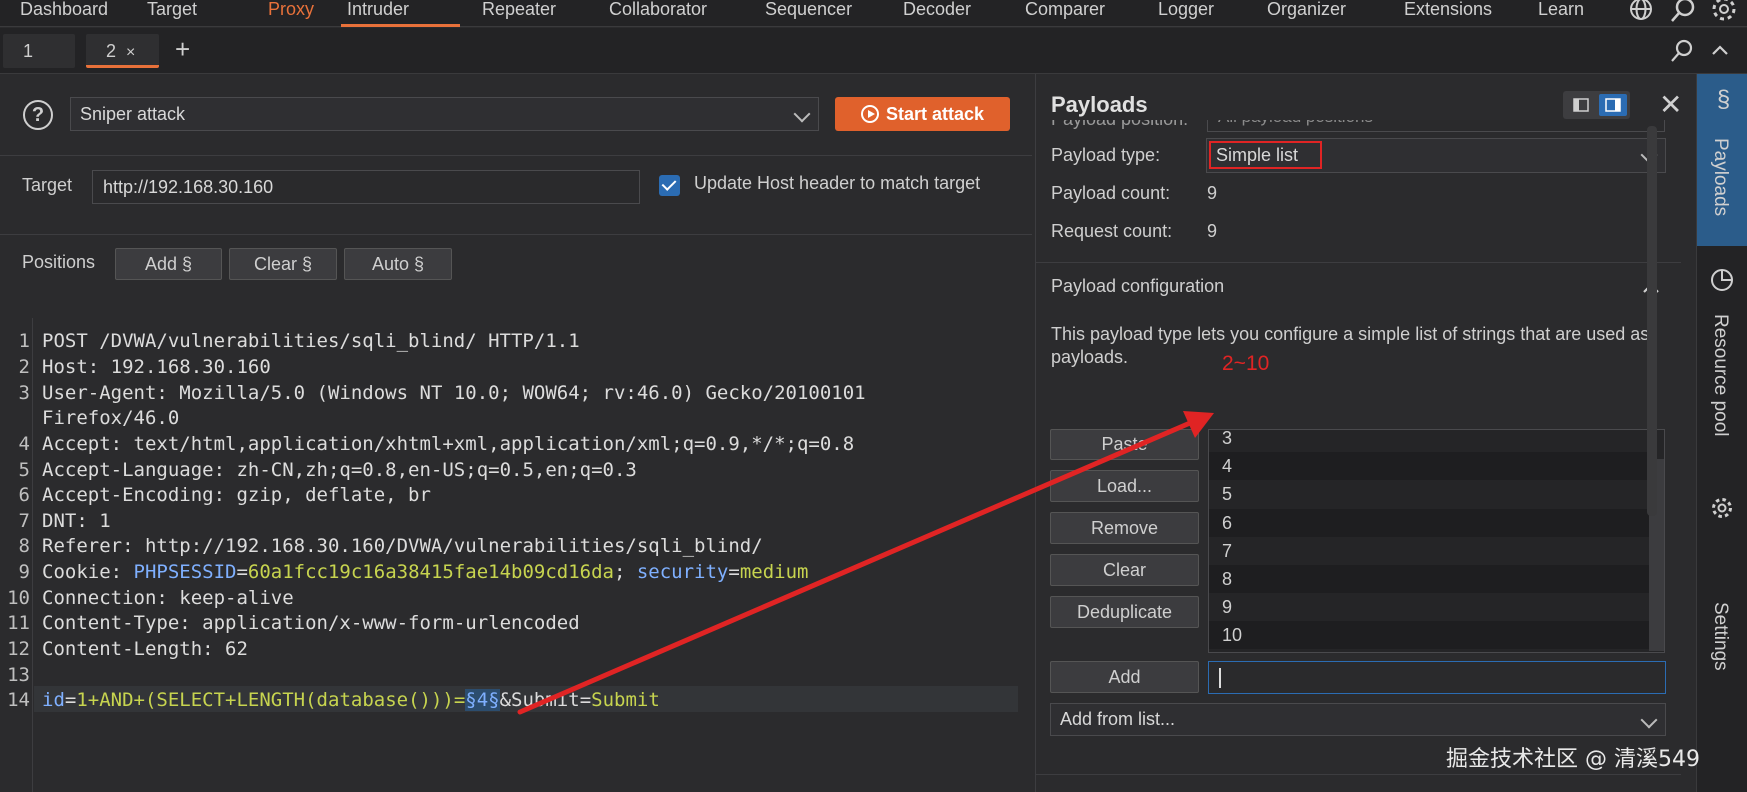 The width and height of the screenshot is (1747, 792). What do you see at coordinates (937, 13) in the screenshot?
I see `nav-tab-decoder: Decoder` at bounding box center [937, 13].